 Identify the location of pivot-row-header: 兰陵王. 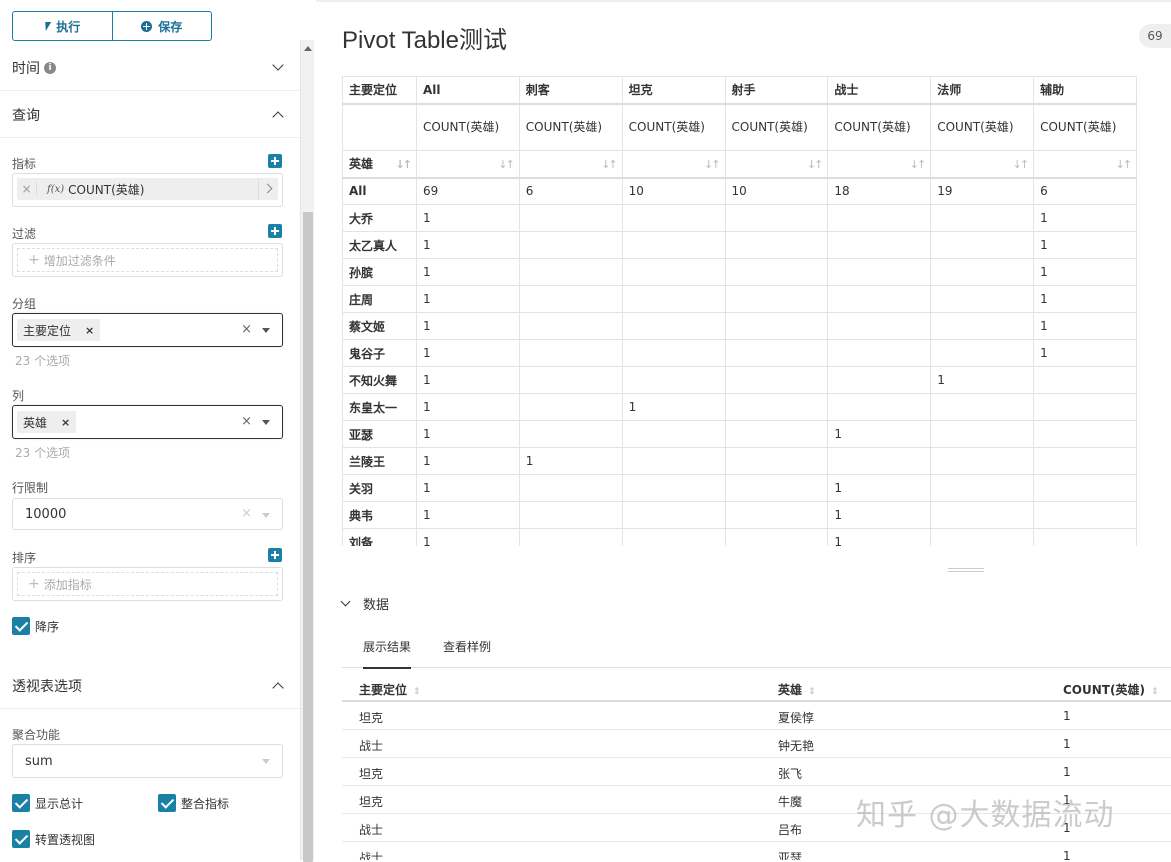
(379, 461).